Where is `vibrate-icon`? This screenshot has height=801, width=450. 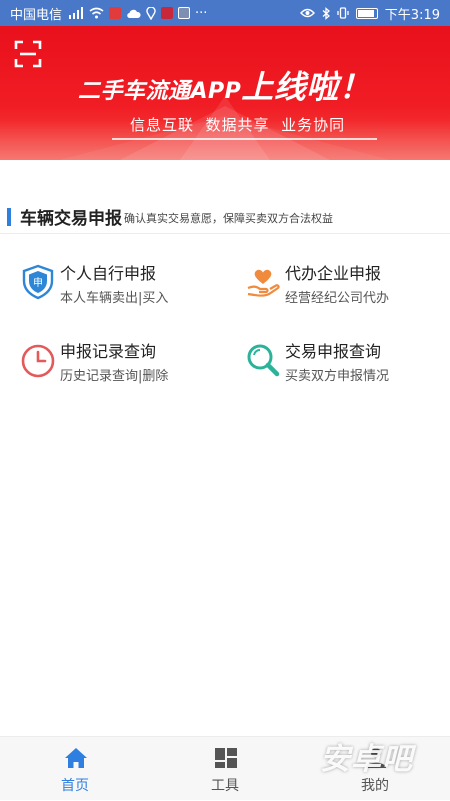 vibrate-icon is located at coordinates (343, 13).